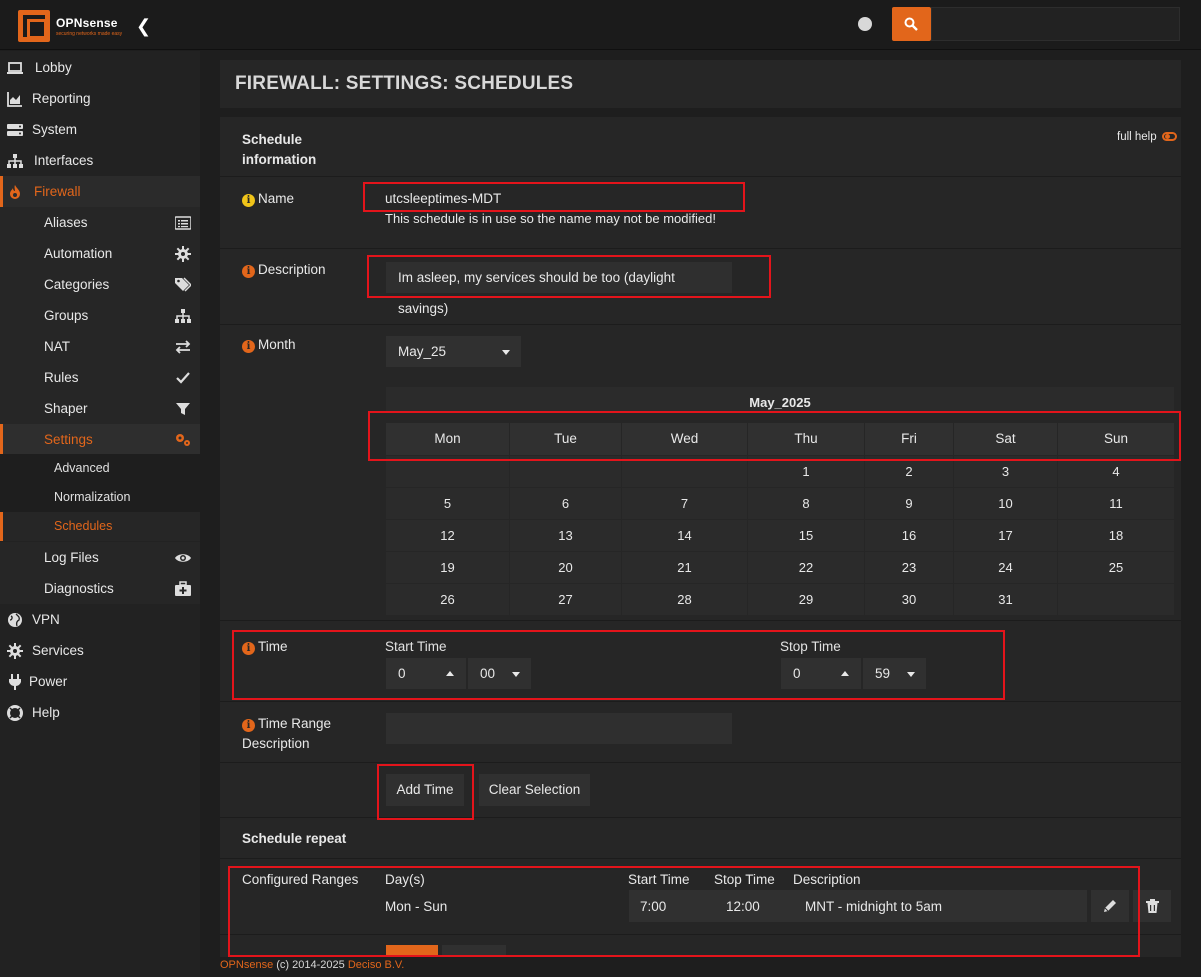 Image resolution: width=1201 pixels, height=977 pixels. I want to click on sidebar-item-rules: Rules, so click(100, 377).